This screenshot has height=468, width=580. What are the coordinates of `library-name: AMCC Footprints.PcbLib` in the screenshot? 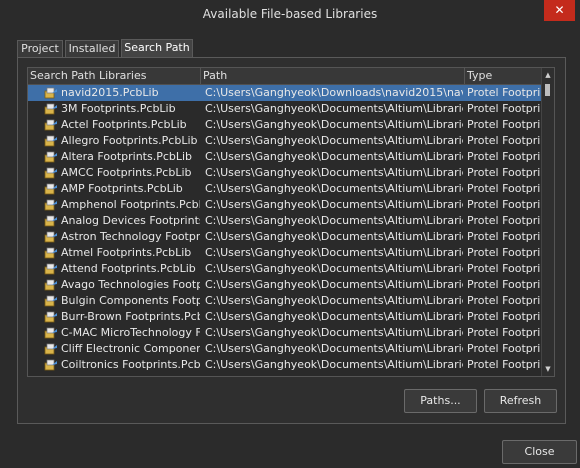 It's located at (126, 172).